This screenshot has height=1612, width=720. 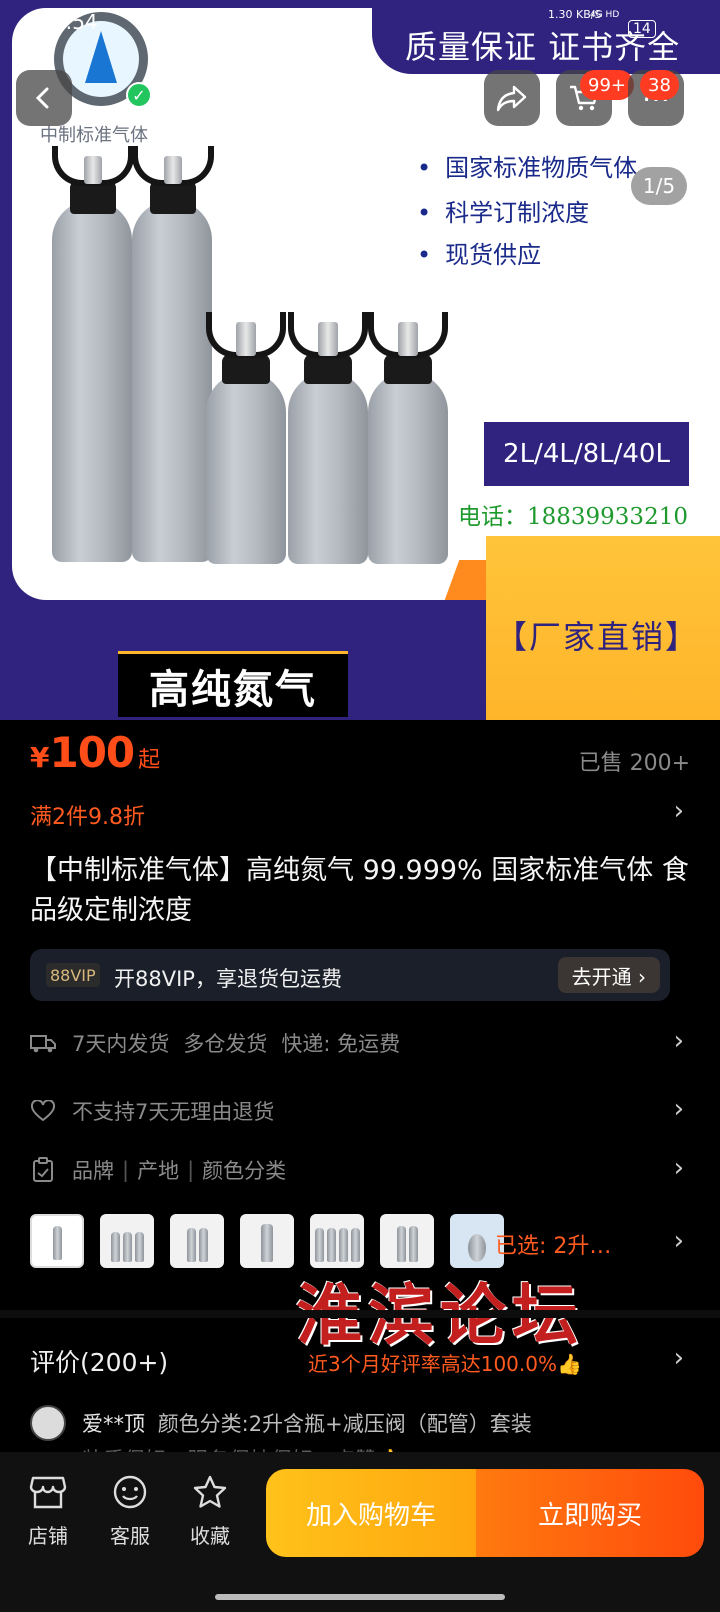 I want to click on status-time: 13:54, so click(x=69, y=22).